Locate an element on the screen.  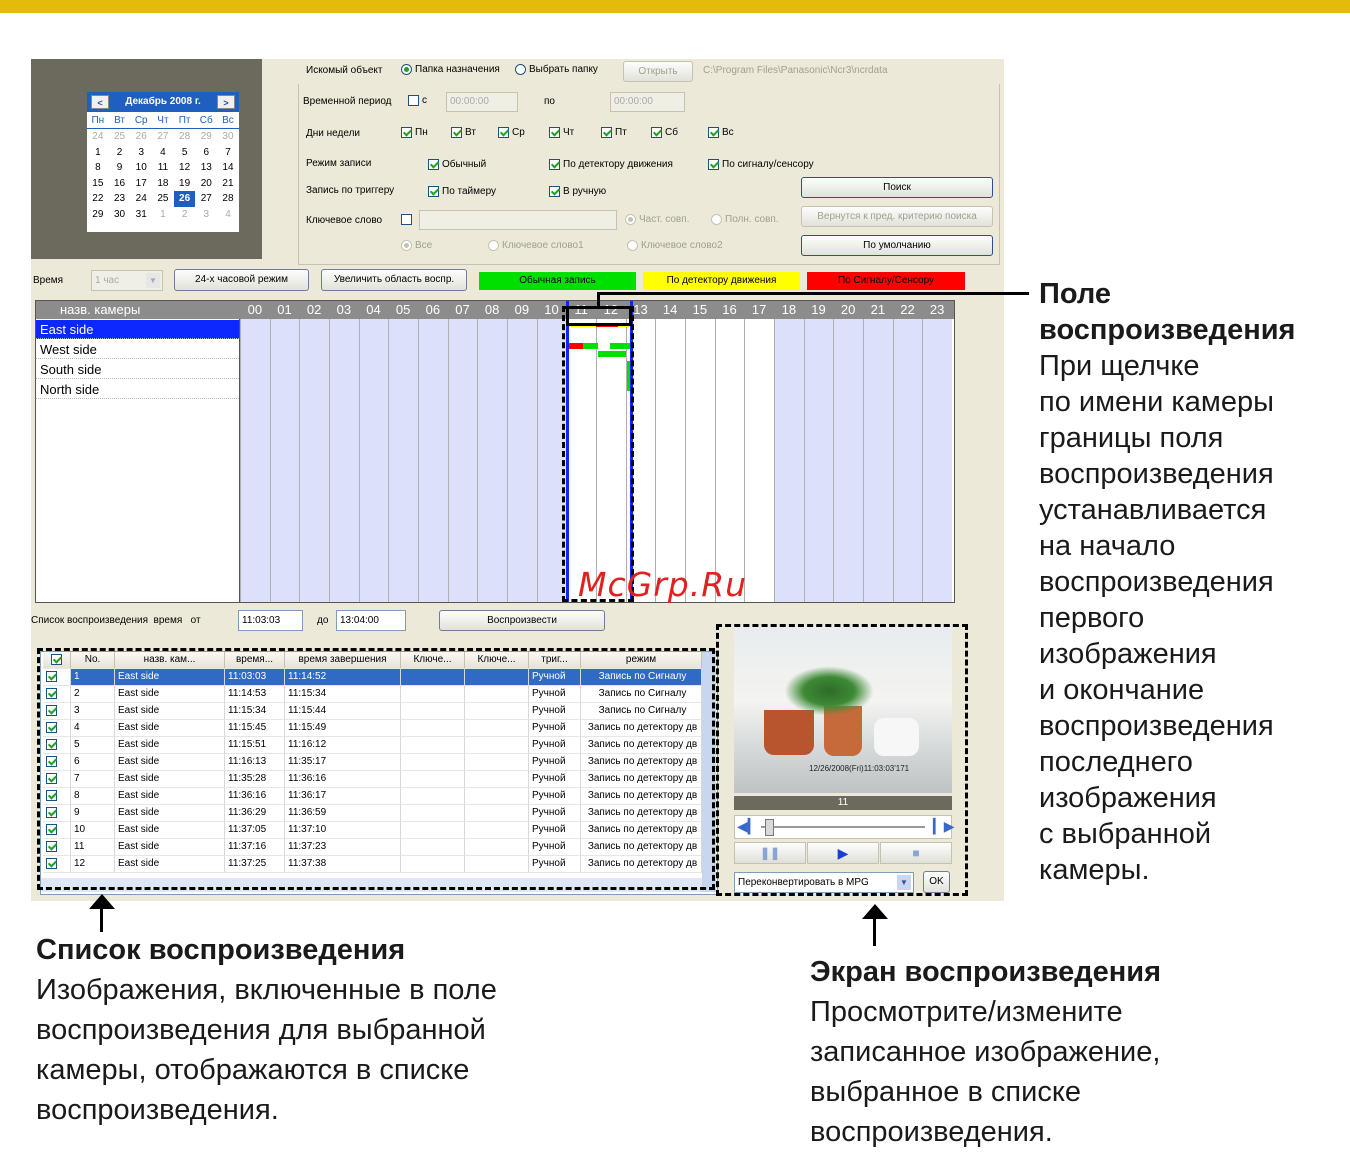
enlarge-area-button: Увеличить область воспр. is located at coordinates (394, 280).